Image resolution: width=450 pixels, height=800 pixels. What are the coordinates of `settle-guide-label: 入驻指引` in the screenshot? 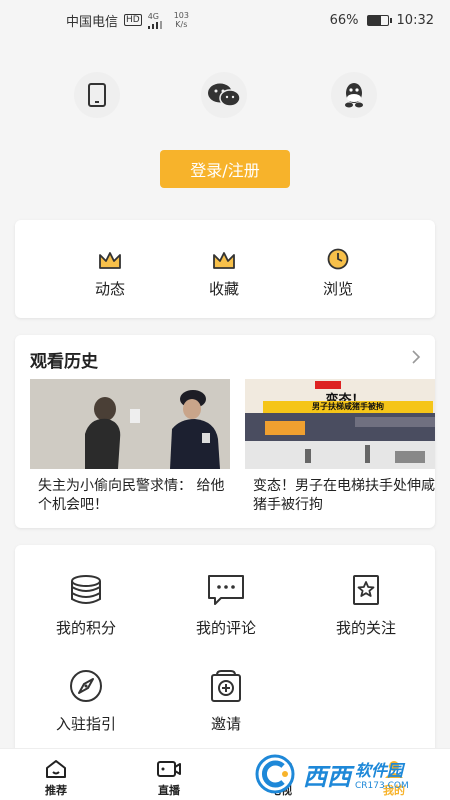 It's located at (85, 724).